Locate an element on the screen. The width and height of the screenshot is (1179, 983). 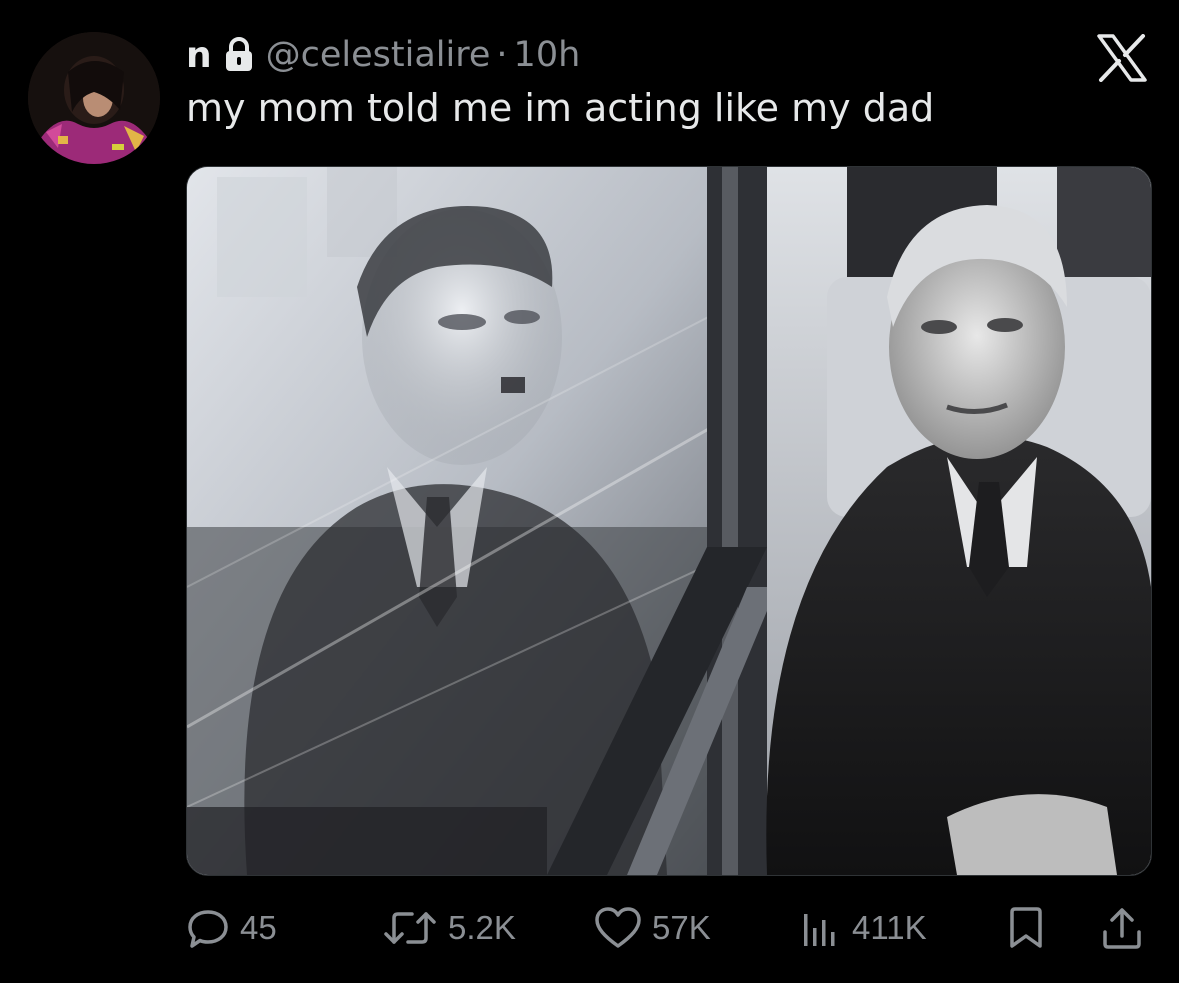
bookmark-button is located at coordinates (1026, 928).